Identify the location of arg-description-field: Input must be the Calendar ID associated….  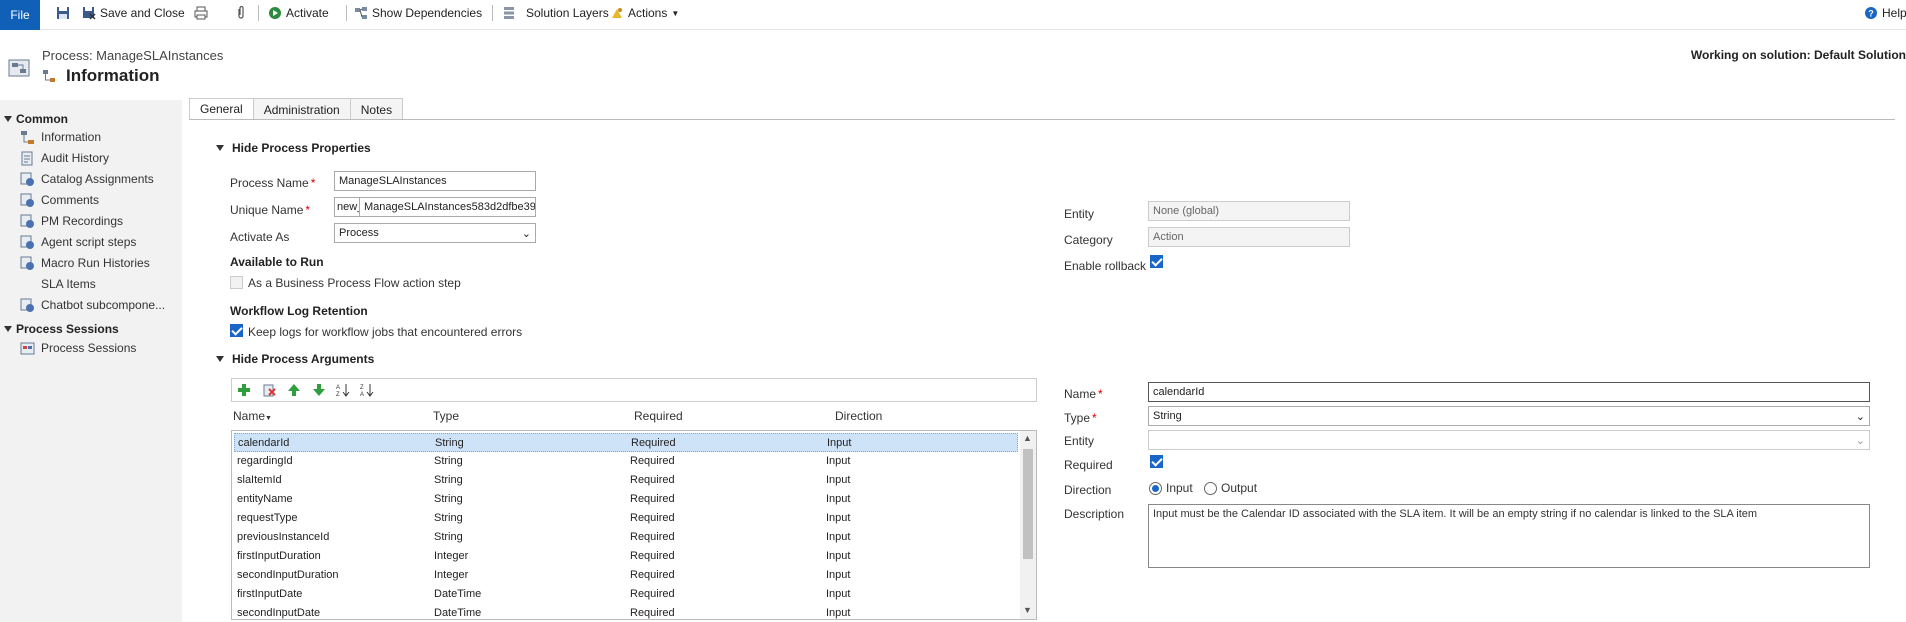
(1509, 536).